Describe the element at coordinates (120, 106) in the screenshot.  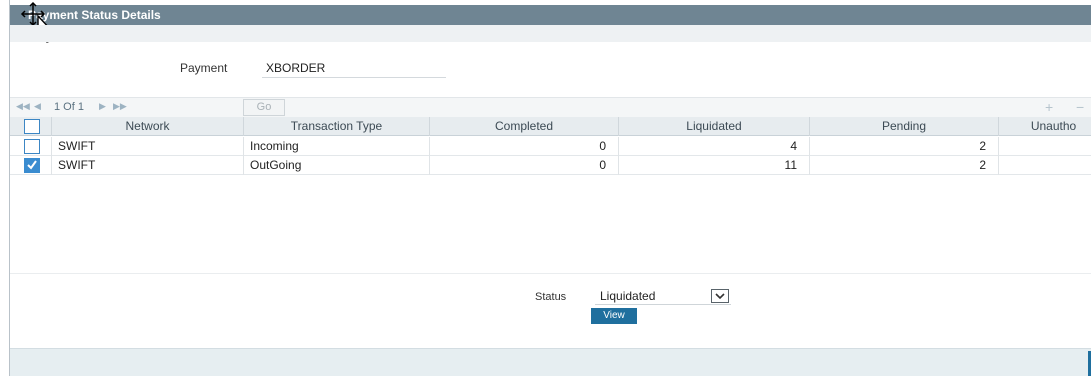
I see `last-page-icon: ▶▶` at that location.